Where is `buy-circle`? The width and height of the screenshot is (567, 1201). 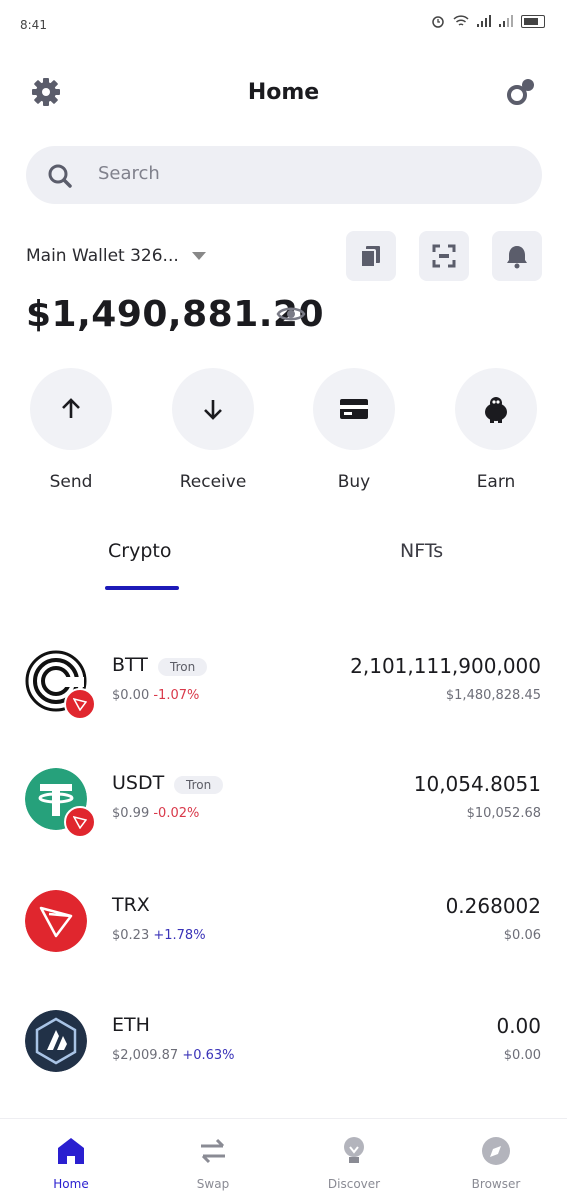 buy-circle is located at coordinates (354, 409).